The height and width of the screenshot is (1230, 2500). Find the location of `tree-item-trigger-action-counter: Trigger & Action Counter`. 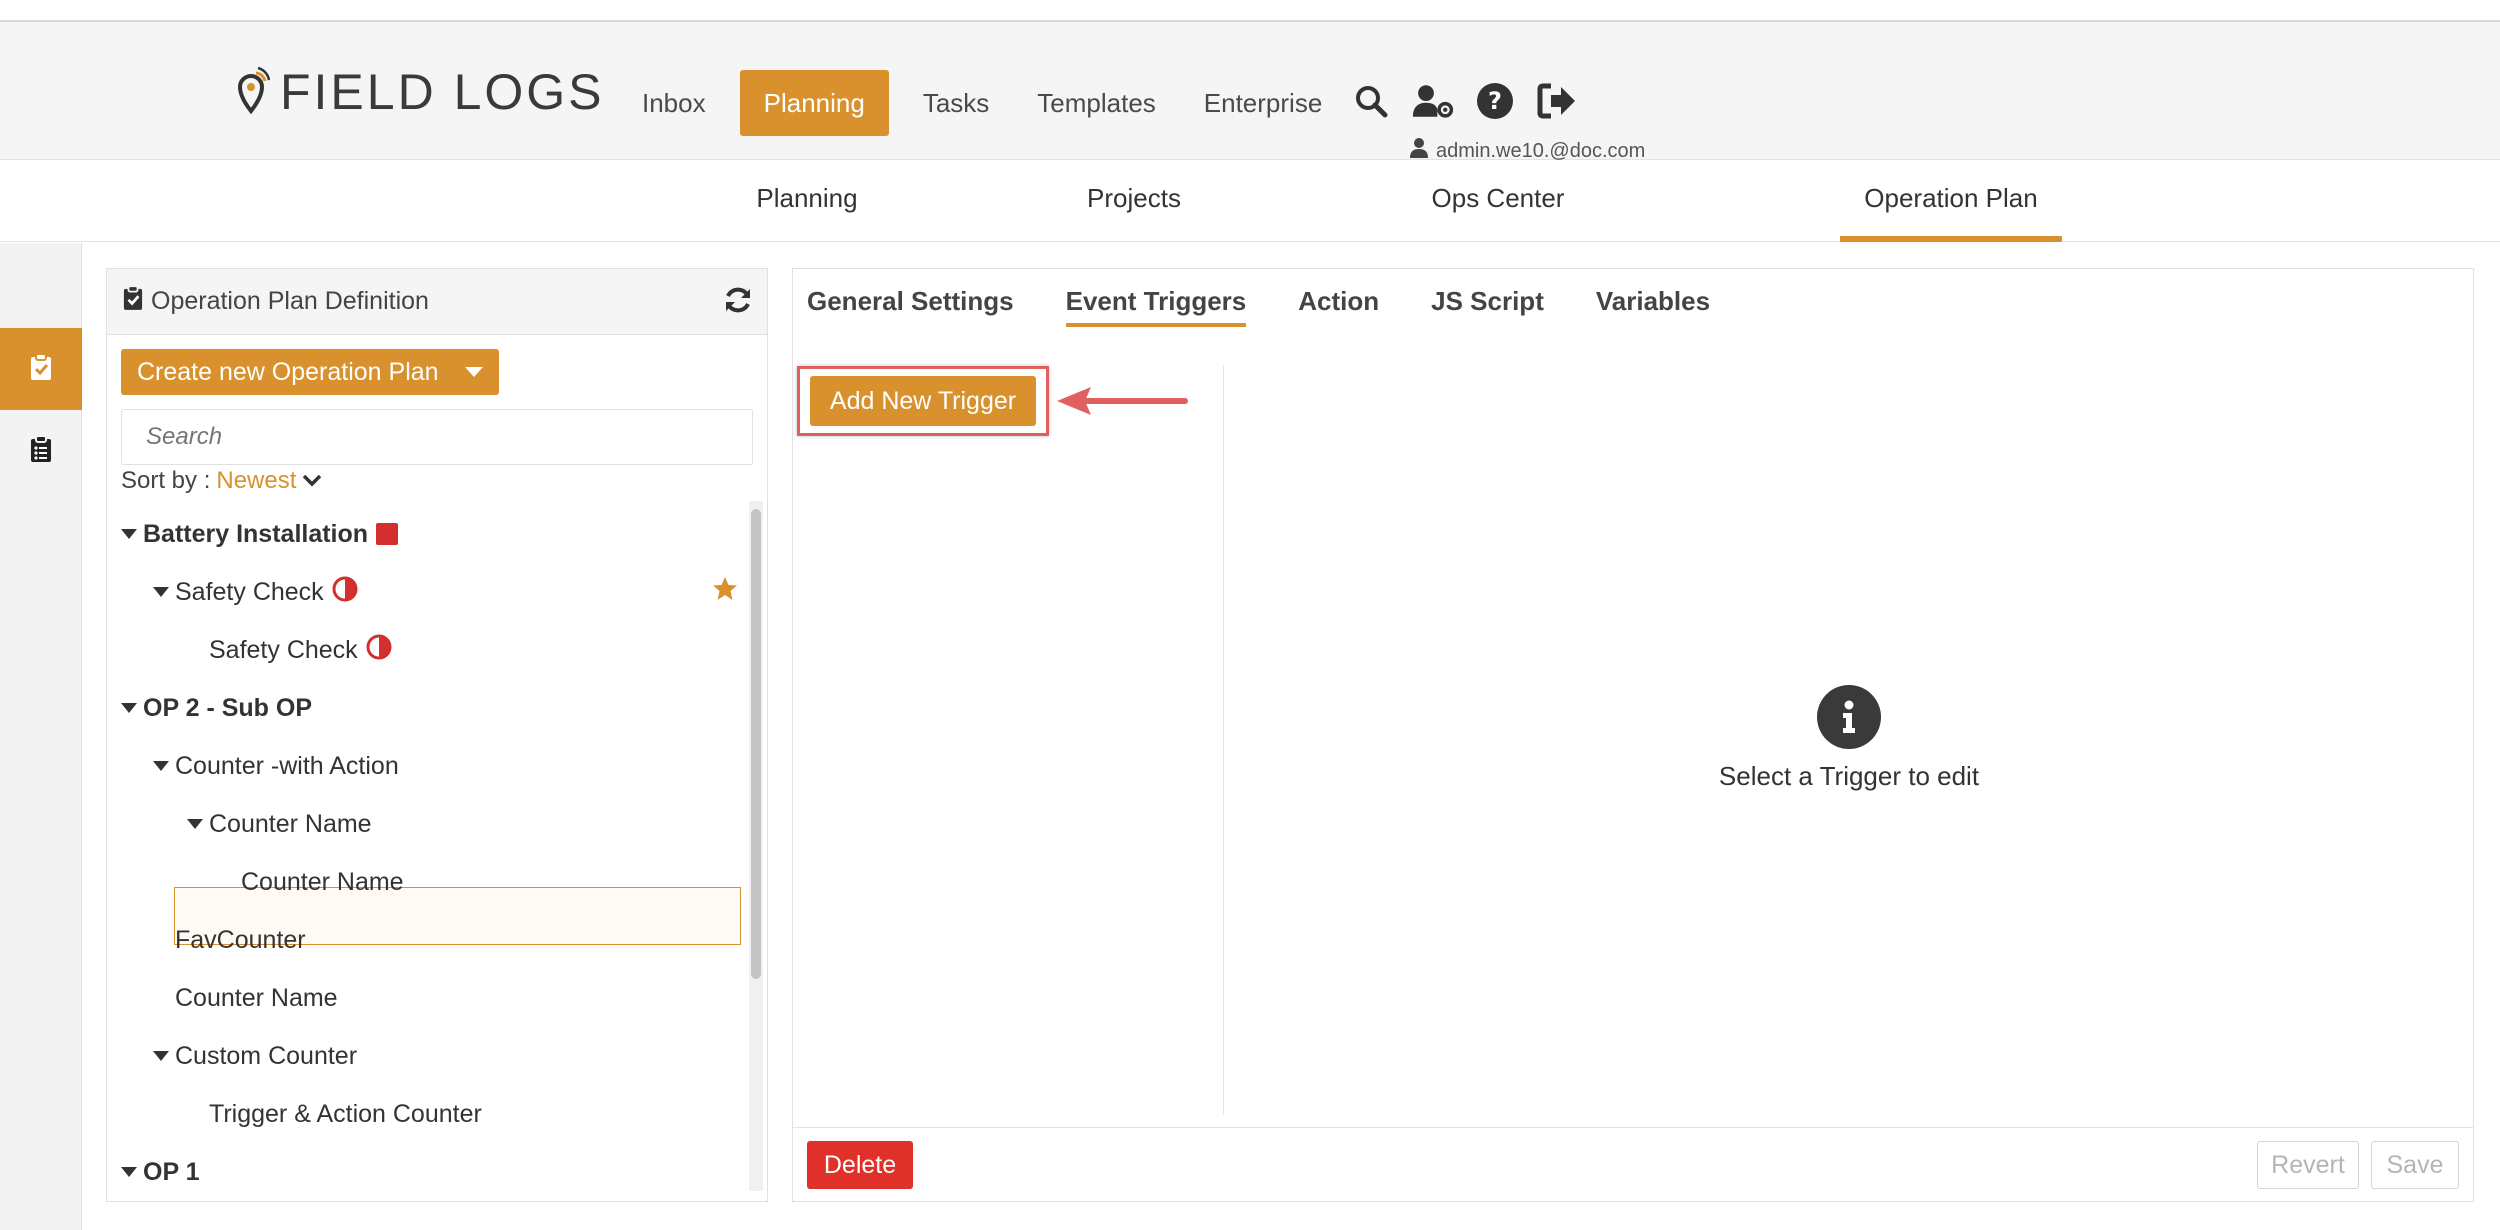

tree-item-trigger-action-counter: Trigger & Action Counter is located at coordinates (345, 1114).